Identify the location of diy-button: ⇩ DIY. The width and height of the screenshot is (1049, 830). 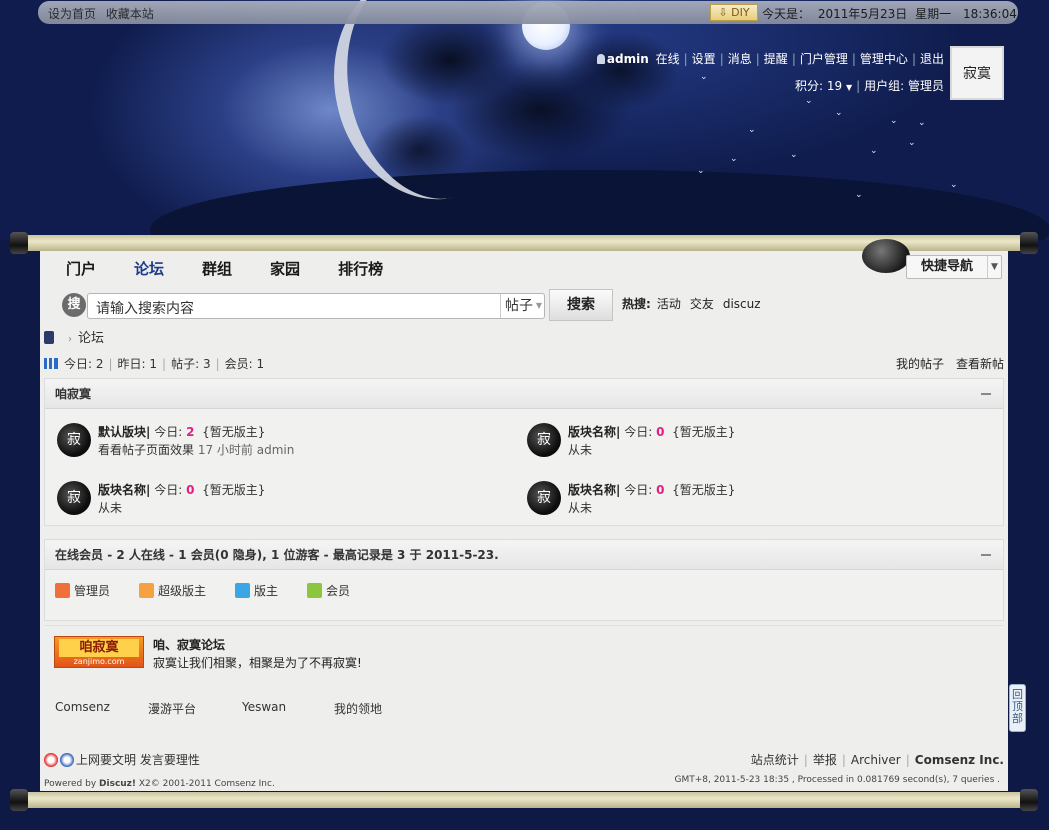
(734, 12).